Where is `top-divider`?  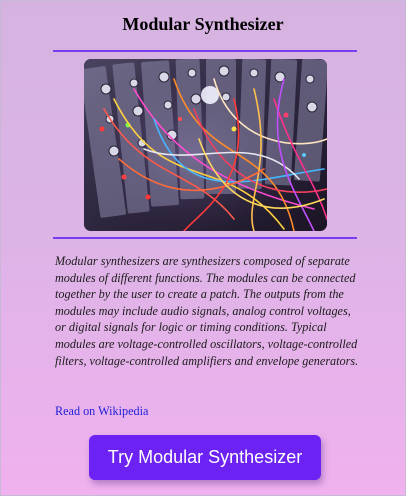 top-divider is located at coordinates (205, 51).